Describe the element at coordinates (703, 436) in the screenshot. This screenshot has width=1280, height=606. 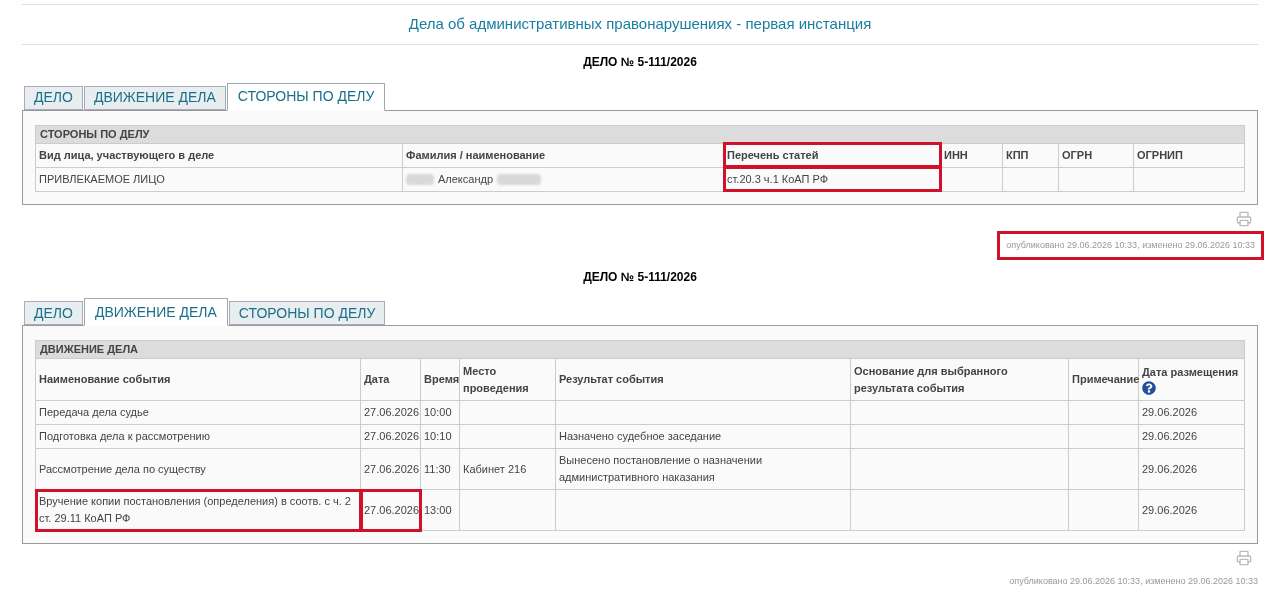
I see `table-cell: Назначено судебное заседание` at that location.